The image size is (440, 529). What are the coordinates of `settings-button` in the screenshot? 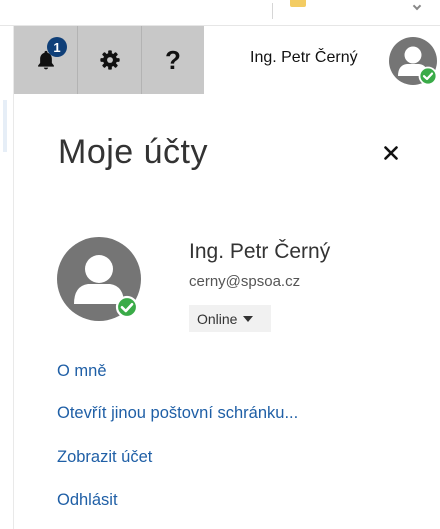 It's located at (110, 60).